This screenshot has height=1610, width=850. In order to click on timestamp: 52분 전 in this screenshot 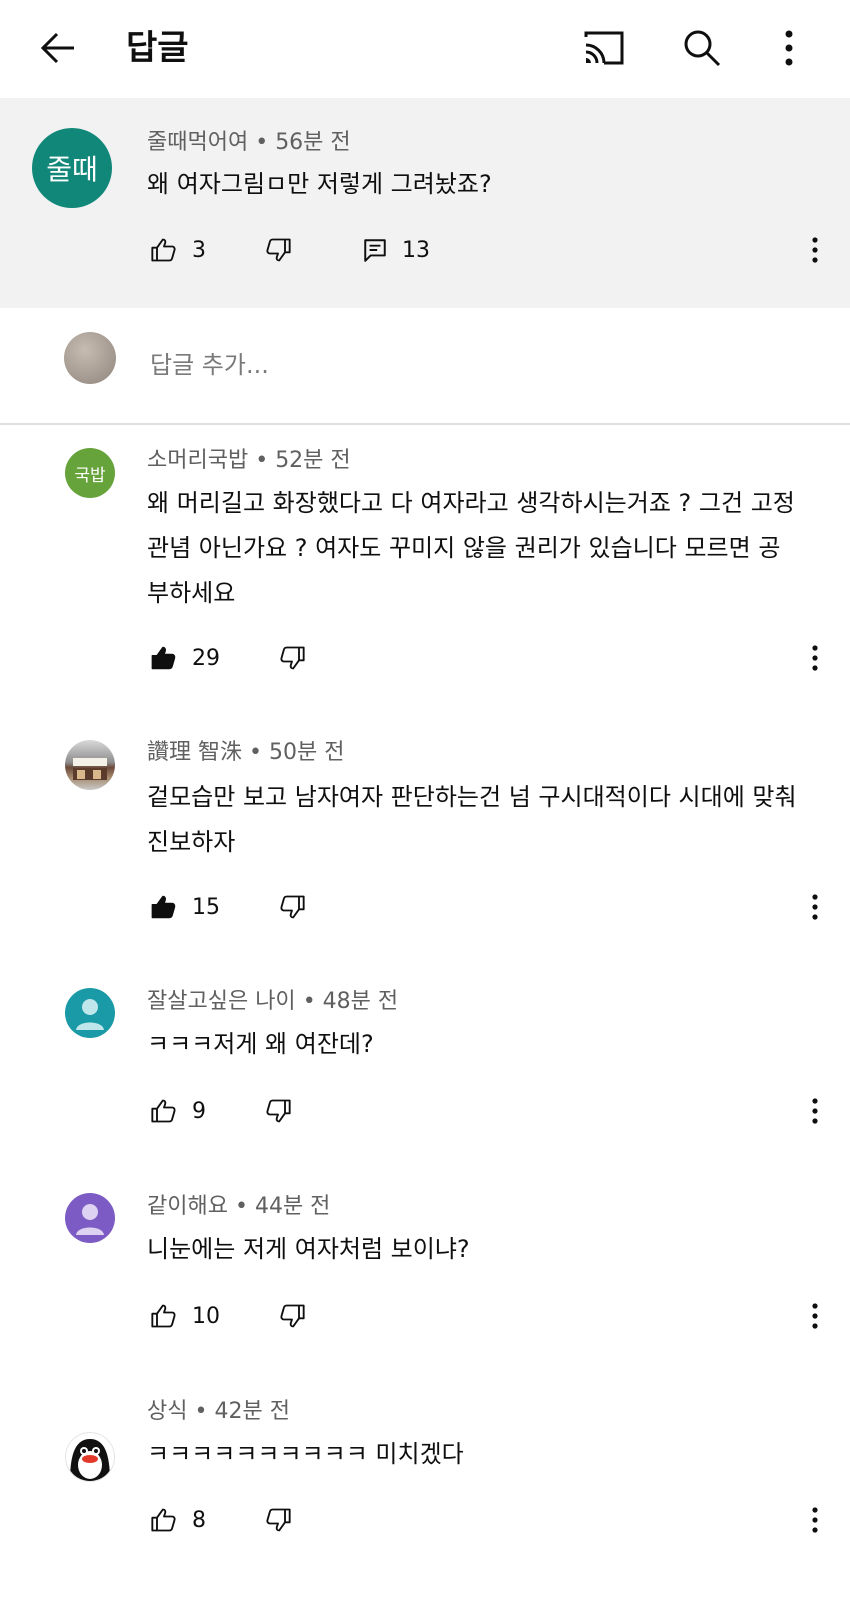, I will do `click(313, 460)`.